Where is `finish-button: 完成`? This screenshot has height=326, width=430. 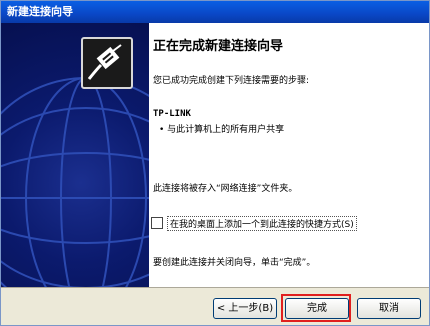
finish-button: 完成 is located at coordinates (317, 308).